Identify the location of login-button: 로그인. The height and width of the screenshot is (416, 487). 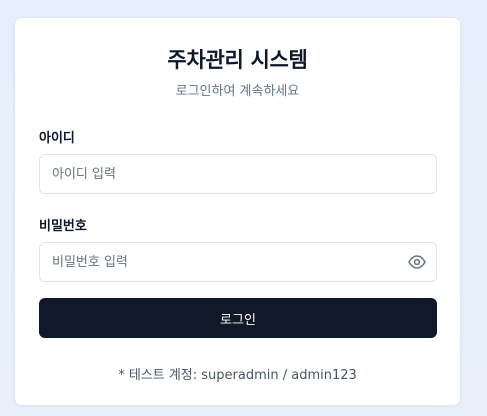
(238, 318).